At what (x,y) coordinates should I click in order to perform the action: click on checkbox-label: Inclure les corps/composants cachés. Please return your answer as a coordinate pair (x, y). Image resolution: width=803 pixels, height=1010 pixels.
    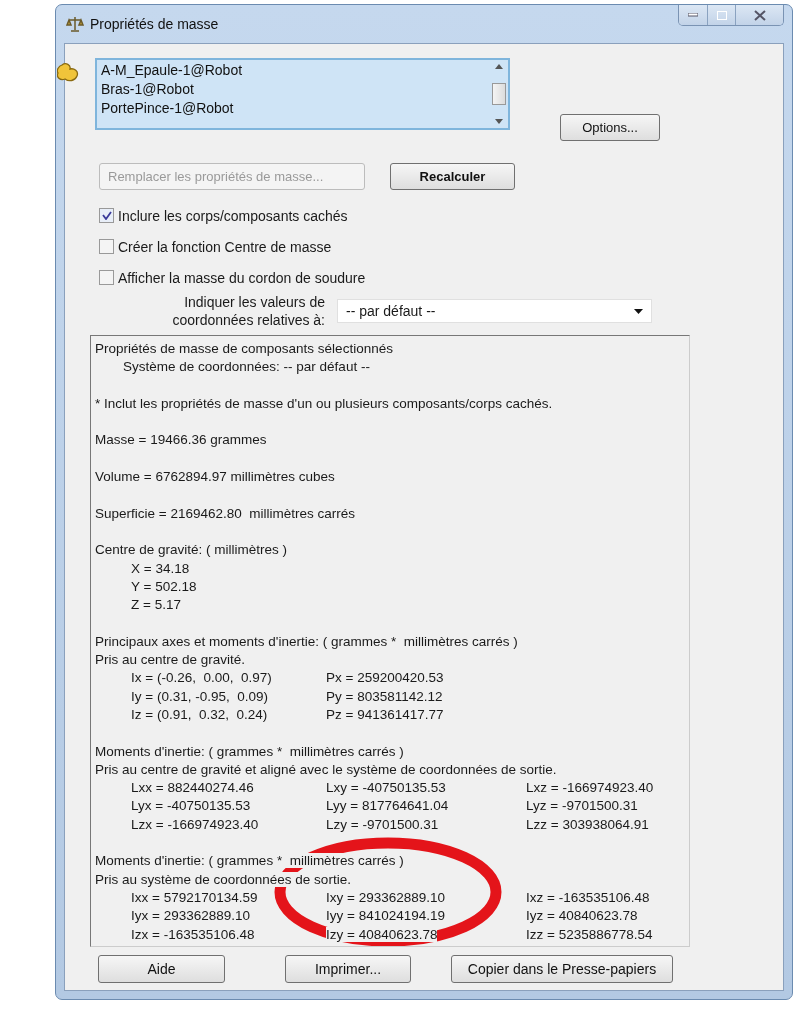
    Looking at the image, I should click on (233, 215).